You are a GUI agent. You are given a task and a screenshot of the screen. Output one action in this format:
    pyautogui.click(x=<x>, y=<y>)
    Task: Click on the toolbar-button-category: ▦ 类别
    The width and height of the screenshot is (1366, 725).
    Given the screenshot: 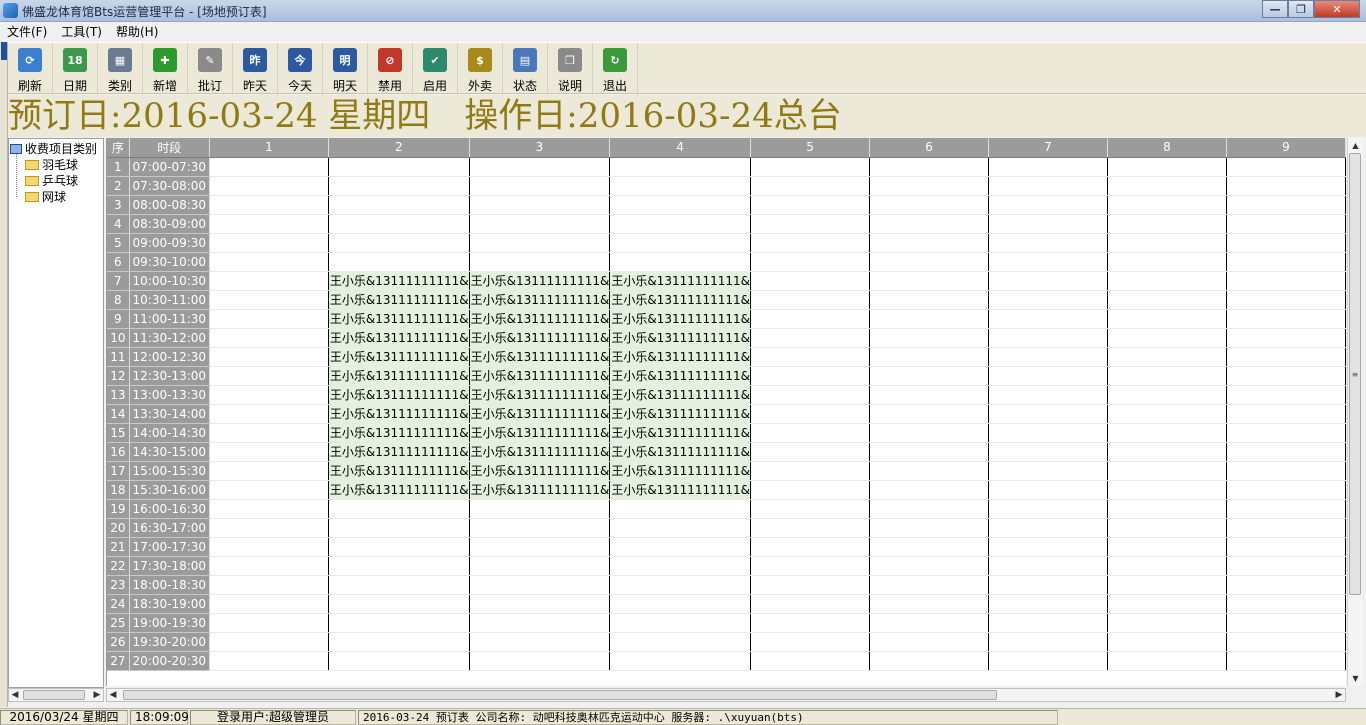 What is the action you would take?
    pyautogui.click(x=120, y=69)
    